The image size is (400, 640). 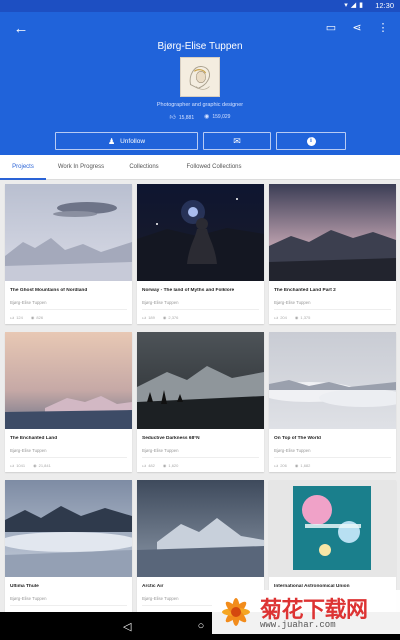 What do you see at coordinates (333, 290) in the screenshot?
I see `project-title: The Enchanted Land Part 2` at bounding box center [333, 290].